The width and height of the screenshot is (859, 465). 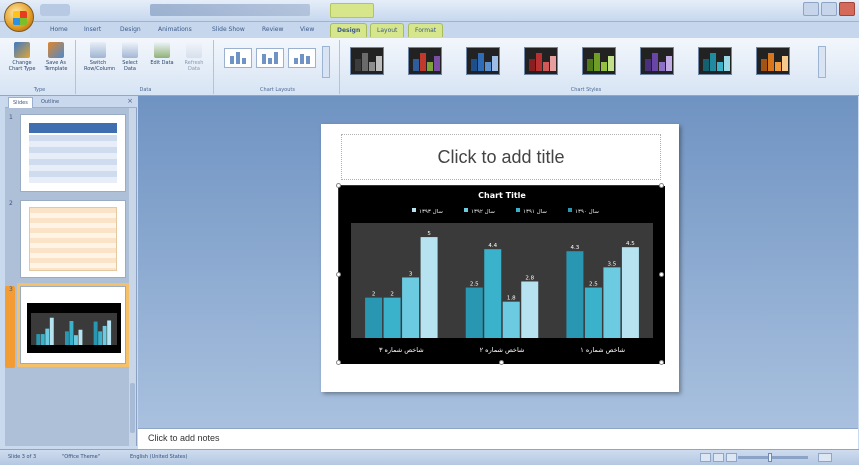 I want to click on resize-handle-tl, so click(x=338, y=185).